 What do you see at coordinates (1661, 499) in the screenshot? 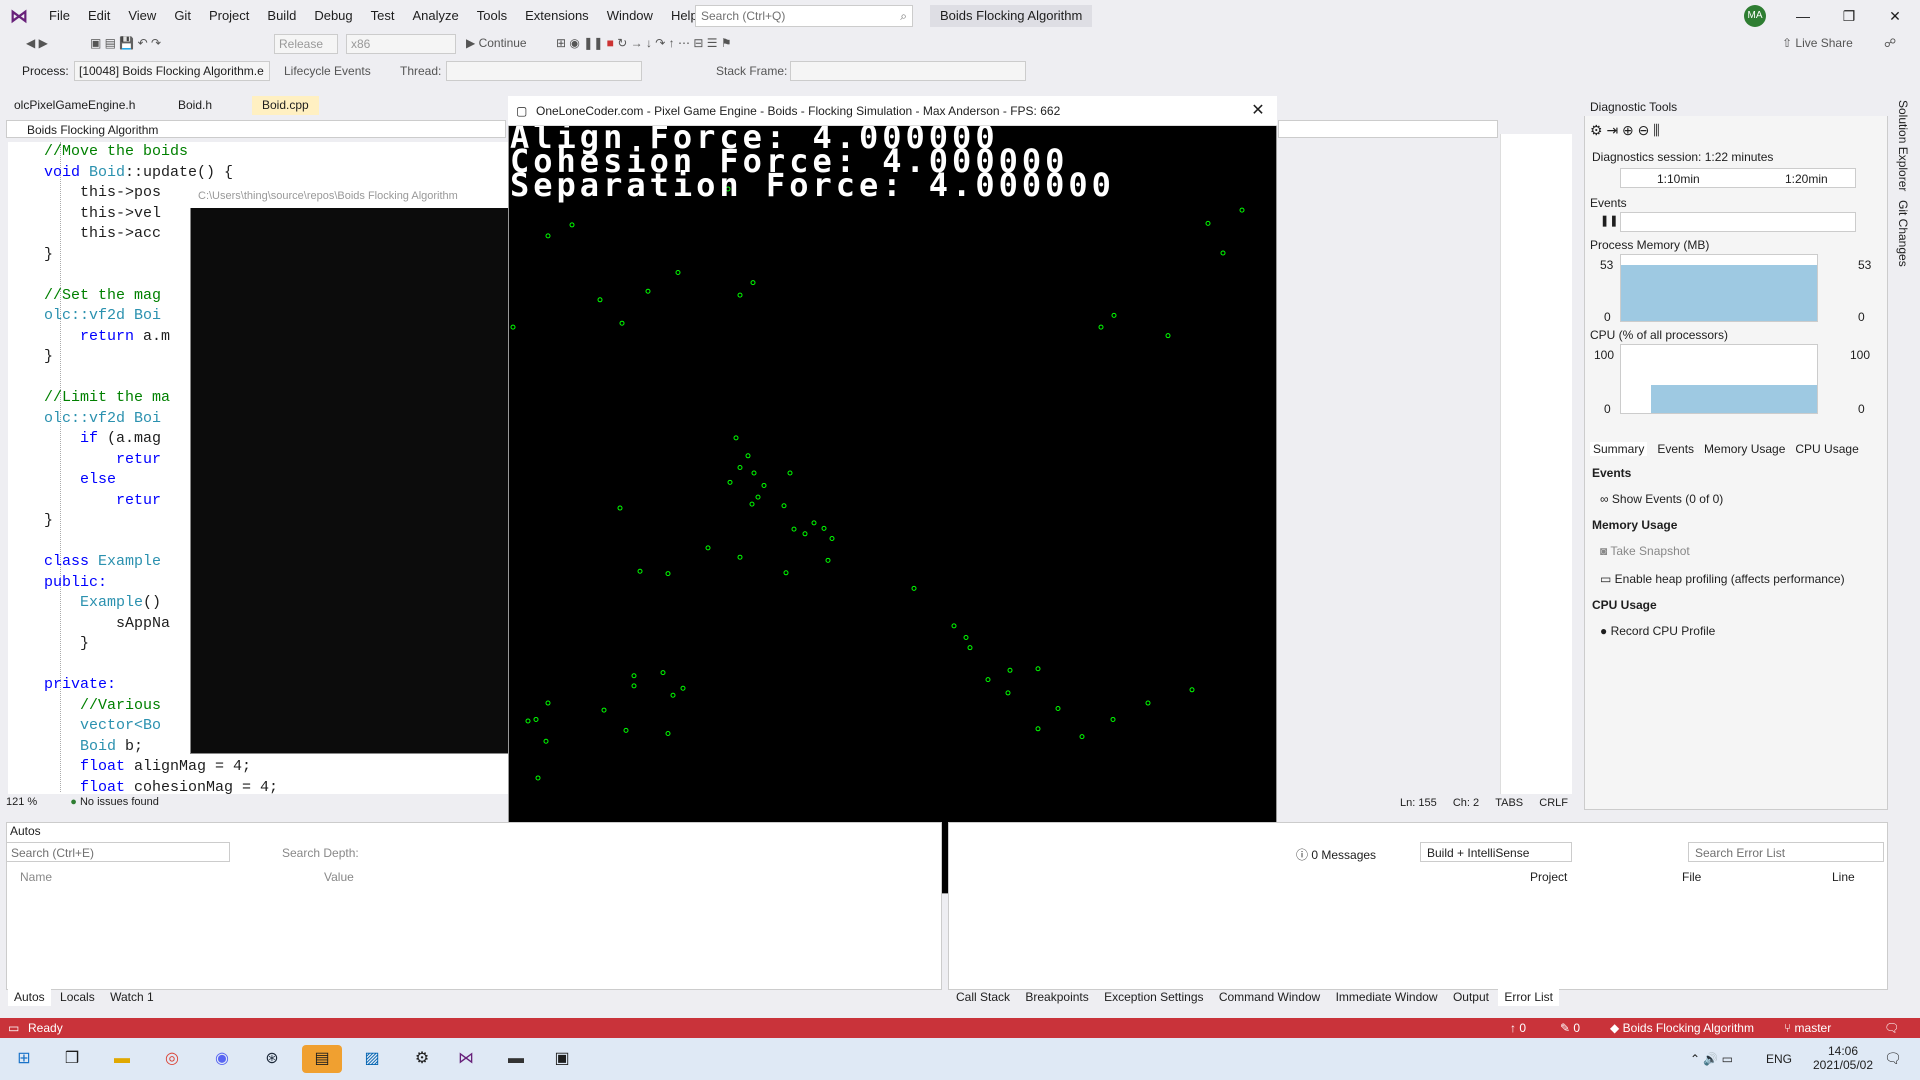
I see `show-events-link: ∞ Show Events (0 of 0)` at bounding box center [1661, 499].